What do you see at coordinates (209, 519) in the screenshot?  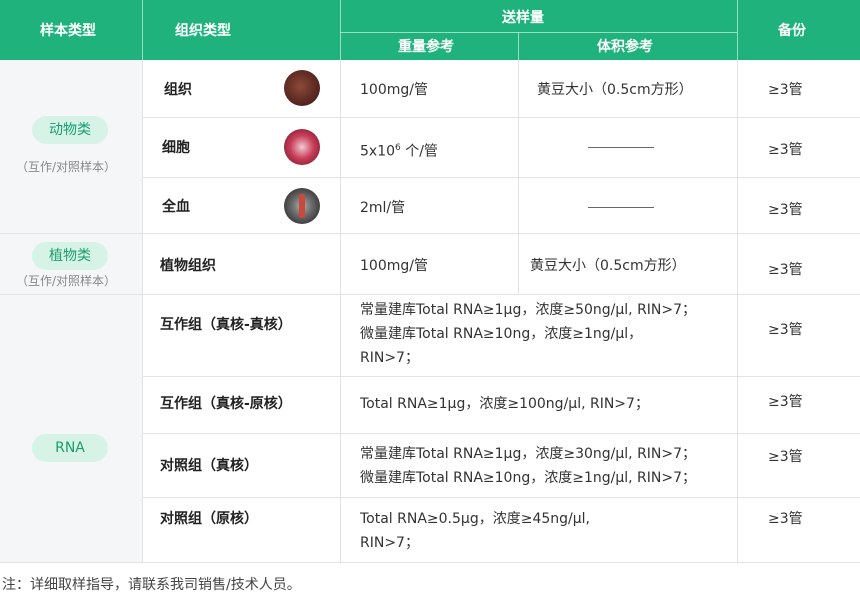 I see `tissue-name: 对照组（原核）` at bounding box center [209, 519].